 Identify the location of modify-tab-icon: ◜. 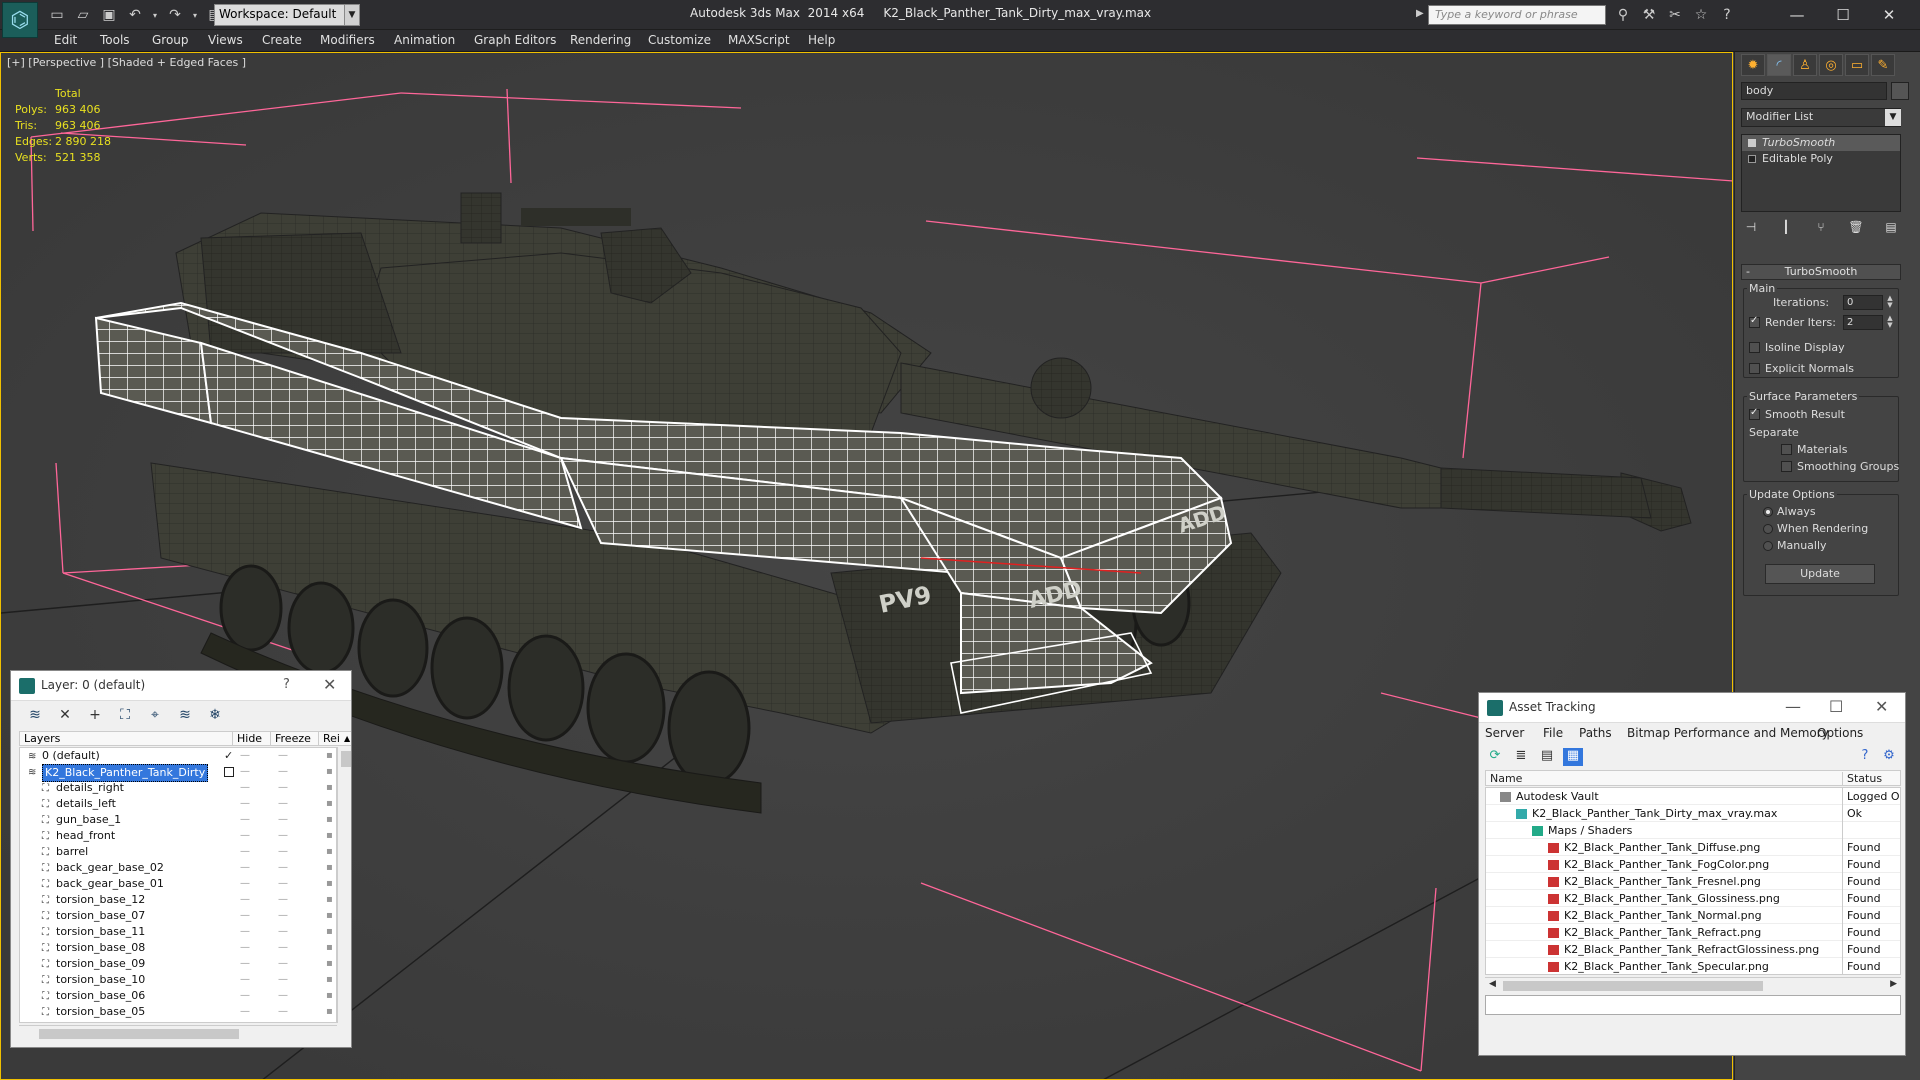
(1779, 65).